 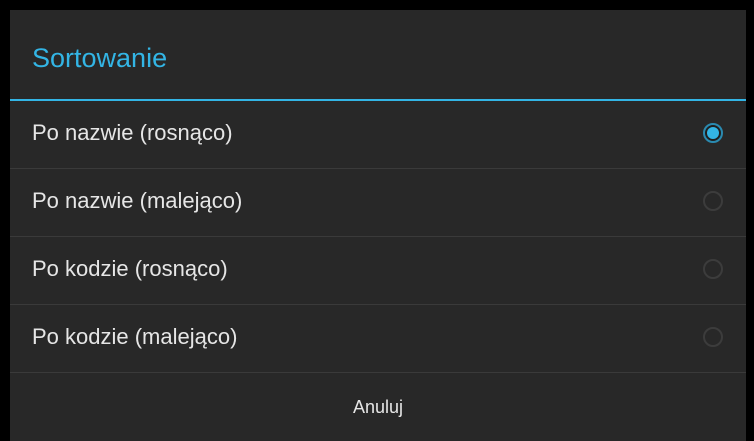 What do you see at coordinates (378, 270) in the screenshot?
I see `sort-option-code-ascending: Po kodzie (rosnąco)` at bounding box center [378, 270].